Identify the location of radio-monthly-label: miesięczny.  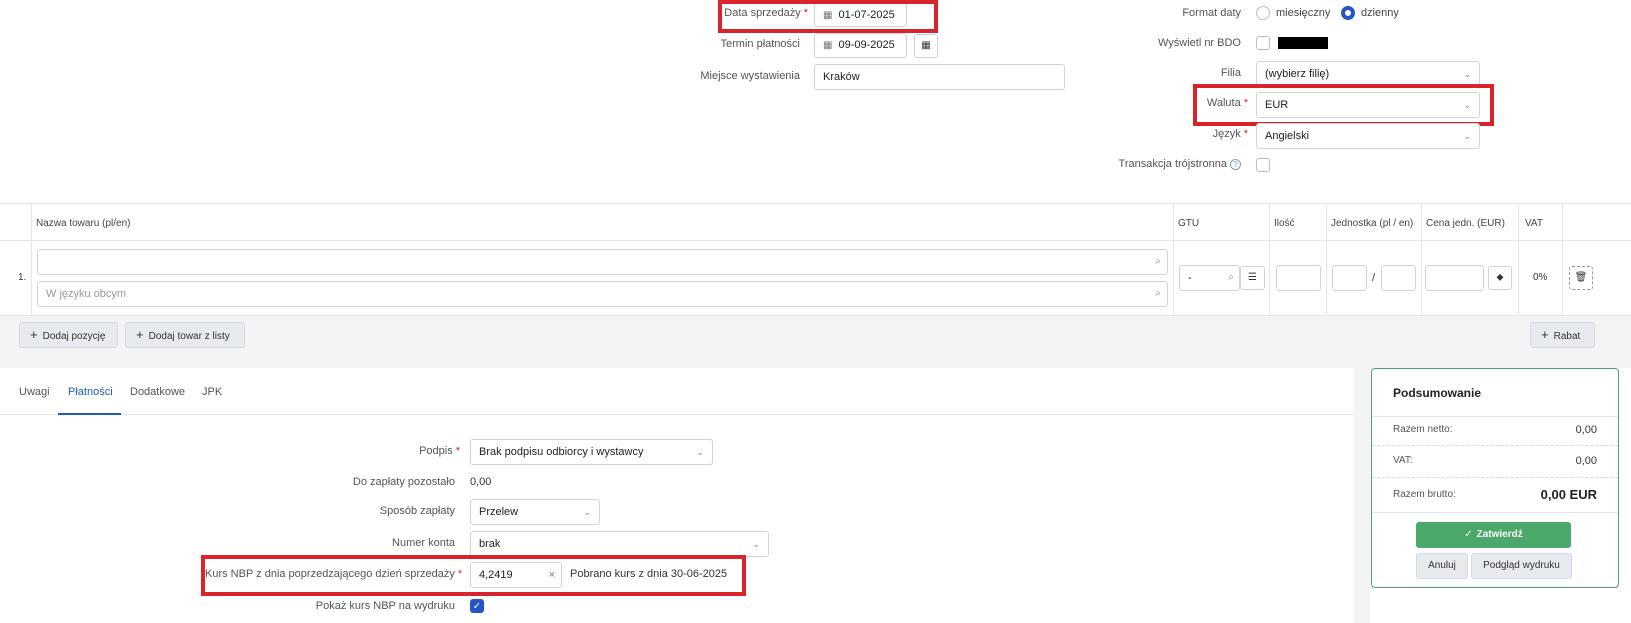
(1303, 13).